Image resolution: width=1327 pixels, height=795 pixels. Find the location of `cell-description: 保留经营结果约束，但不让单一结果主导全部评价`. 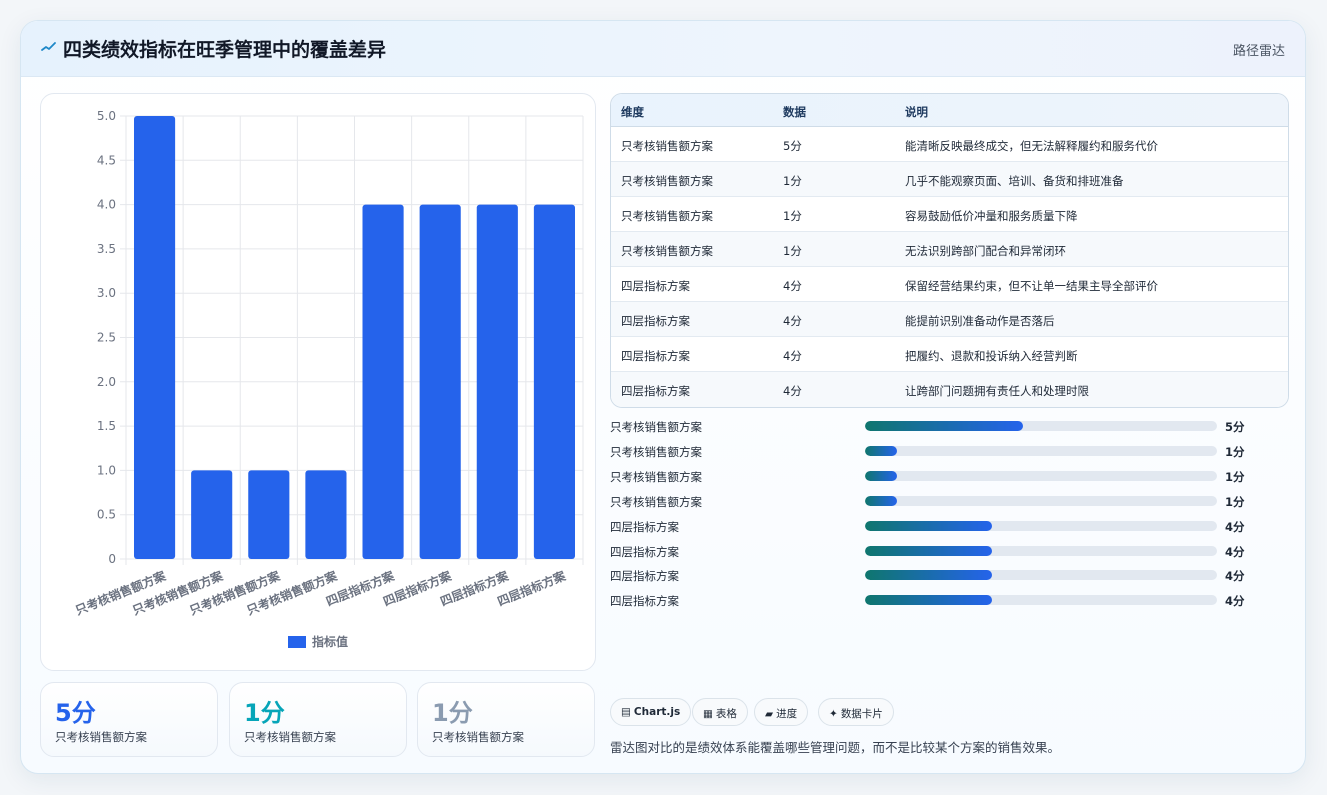

cell-description: 保留经营结果约束，但不让单一结果主导全部评价 is located at coordinates (1031, 286).